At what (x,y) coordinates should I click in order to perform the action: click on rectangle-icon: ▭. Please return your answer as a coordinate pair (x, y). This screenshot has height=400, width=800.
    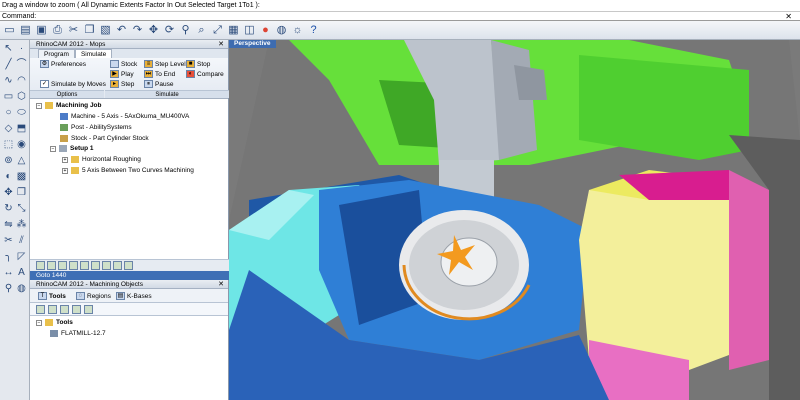
    Looking at the image, I should click on (8, 96).